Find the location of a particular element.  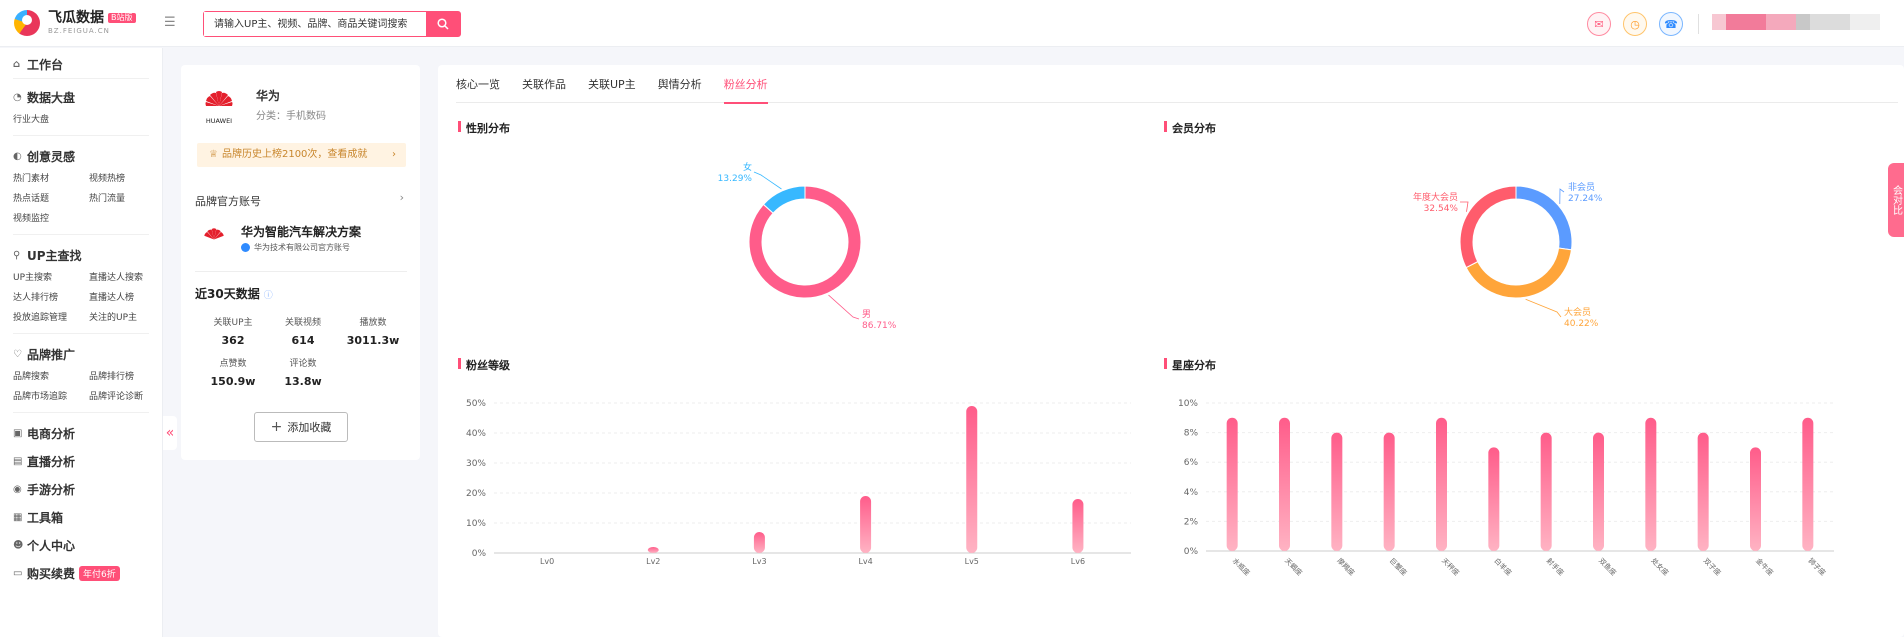

search-bar is located at coordinates (332, 24).